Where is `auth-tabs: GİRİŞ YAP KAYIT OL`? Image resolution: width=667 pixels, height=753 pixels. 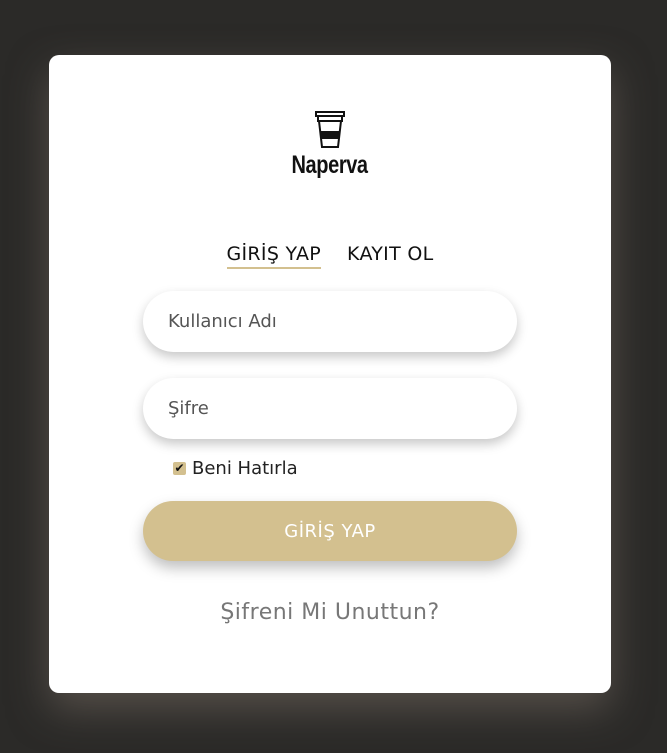
auth-tabs: GİRİŞ YAP KAYIT OL is located at coordinates (330, 256).